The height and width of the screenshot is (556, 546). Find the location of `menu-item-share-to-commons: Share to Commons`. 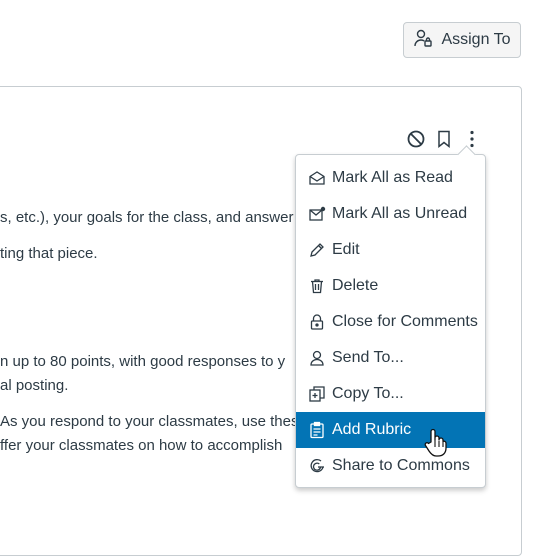

menu-item-share-to-commons: Share to Commons is located at coordinates (390, 466).